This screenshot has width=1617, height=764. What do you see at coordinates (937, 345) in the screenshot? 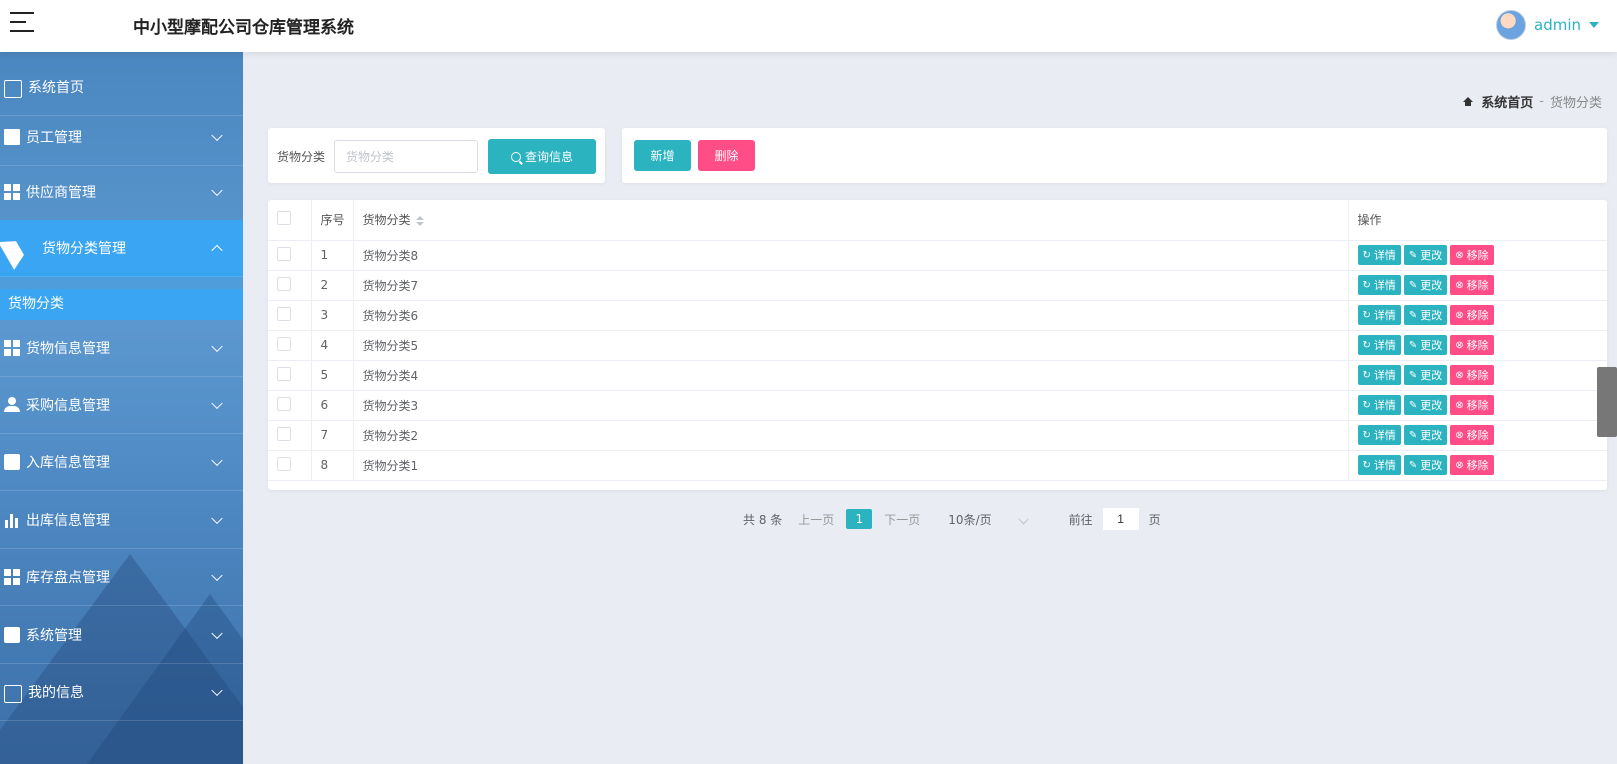
I see `table-row: 4 货物分类5 ↻ 详情 ✎ 更改 ⊗ 移除` at bounding box center [937, 345].